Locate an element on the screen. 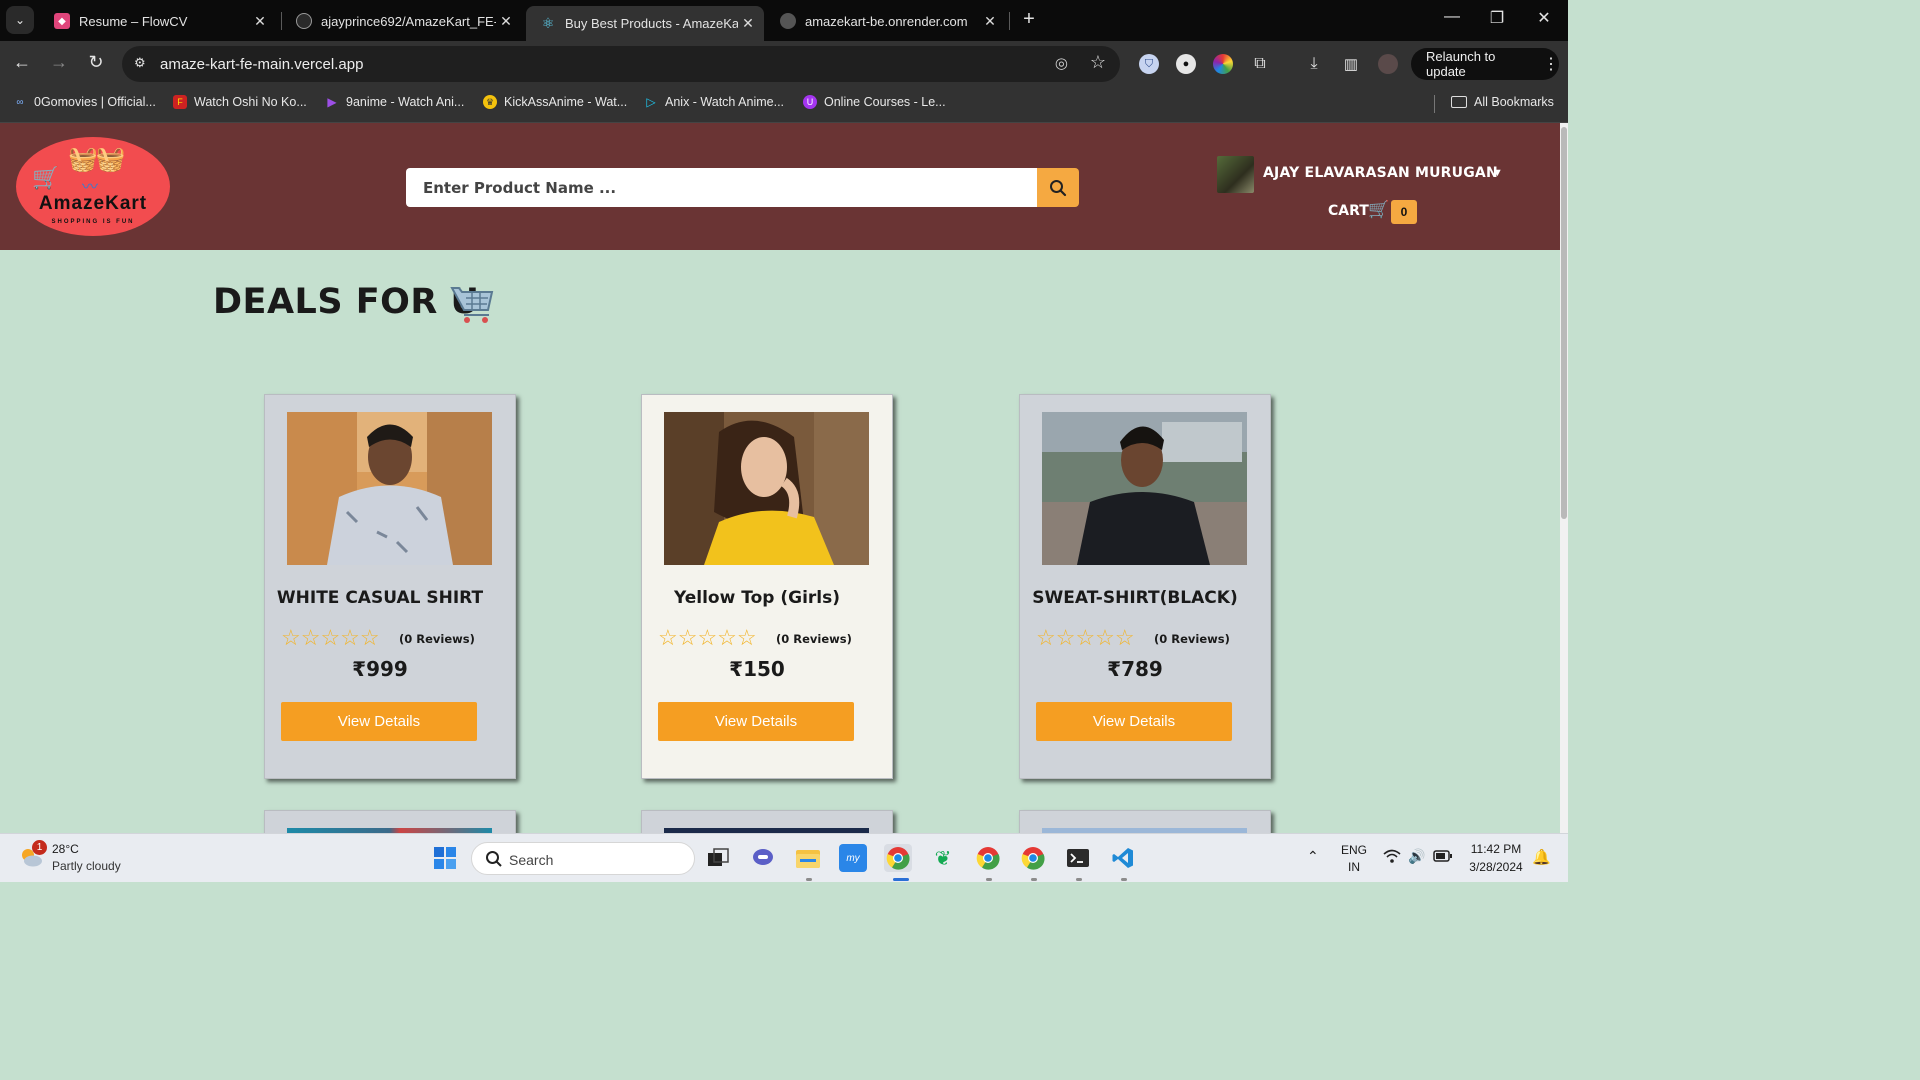 The width and height of the screenshot is (1920, 1080). taskbar-search: Search is located at coordinates (583, 858).